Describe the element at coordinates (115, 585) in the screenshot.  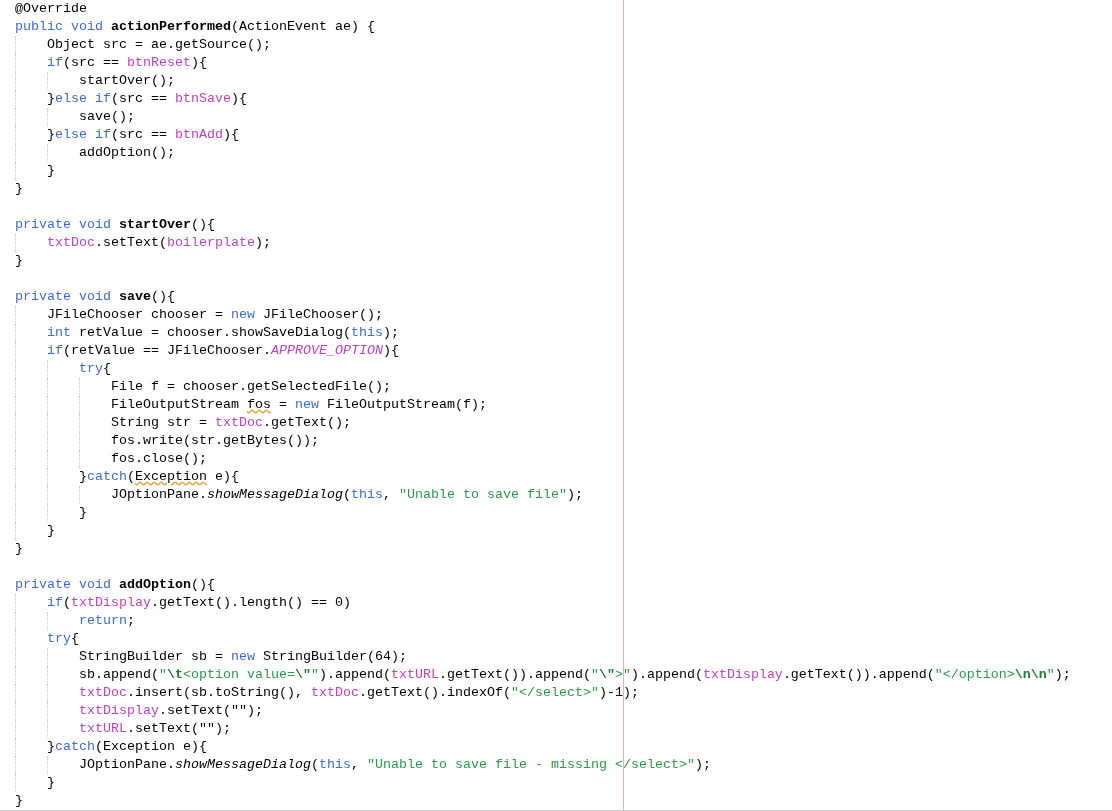
I see `code-line: private void addOption(){` at that location.